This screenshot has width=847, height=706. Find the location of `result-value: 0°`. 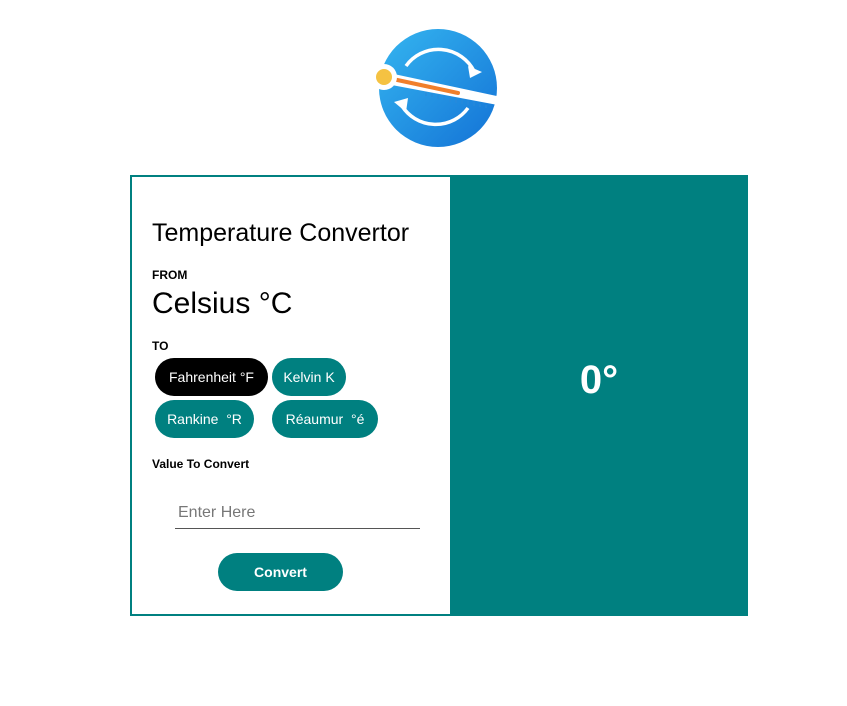

result-value: 0° is located at coordinates (599, 380).